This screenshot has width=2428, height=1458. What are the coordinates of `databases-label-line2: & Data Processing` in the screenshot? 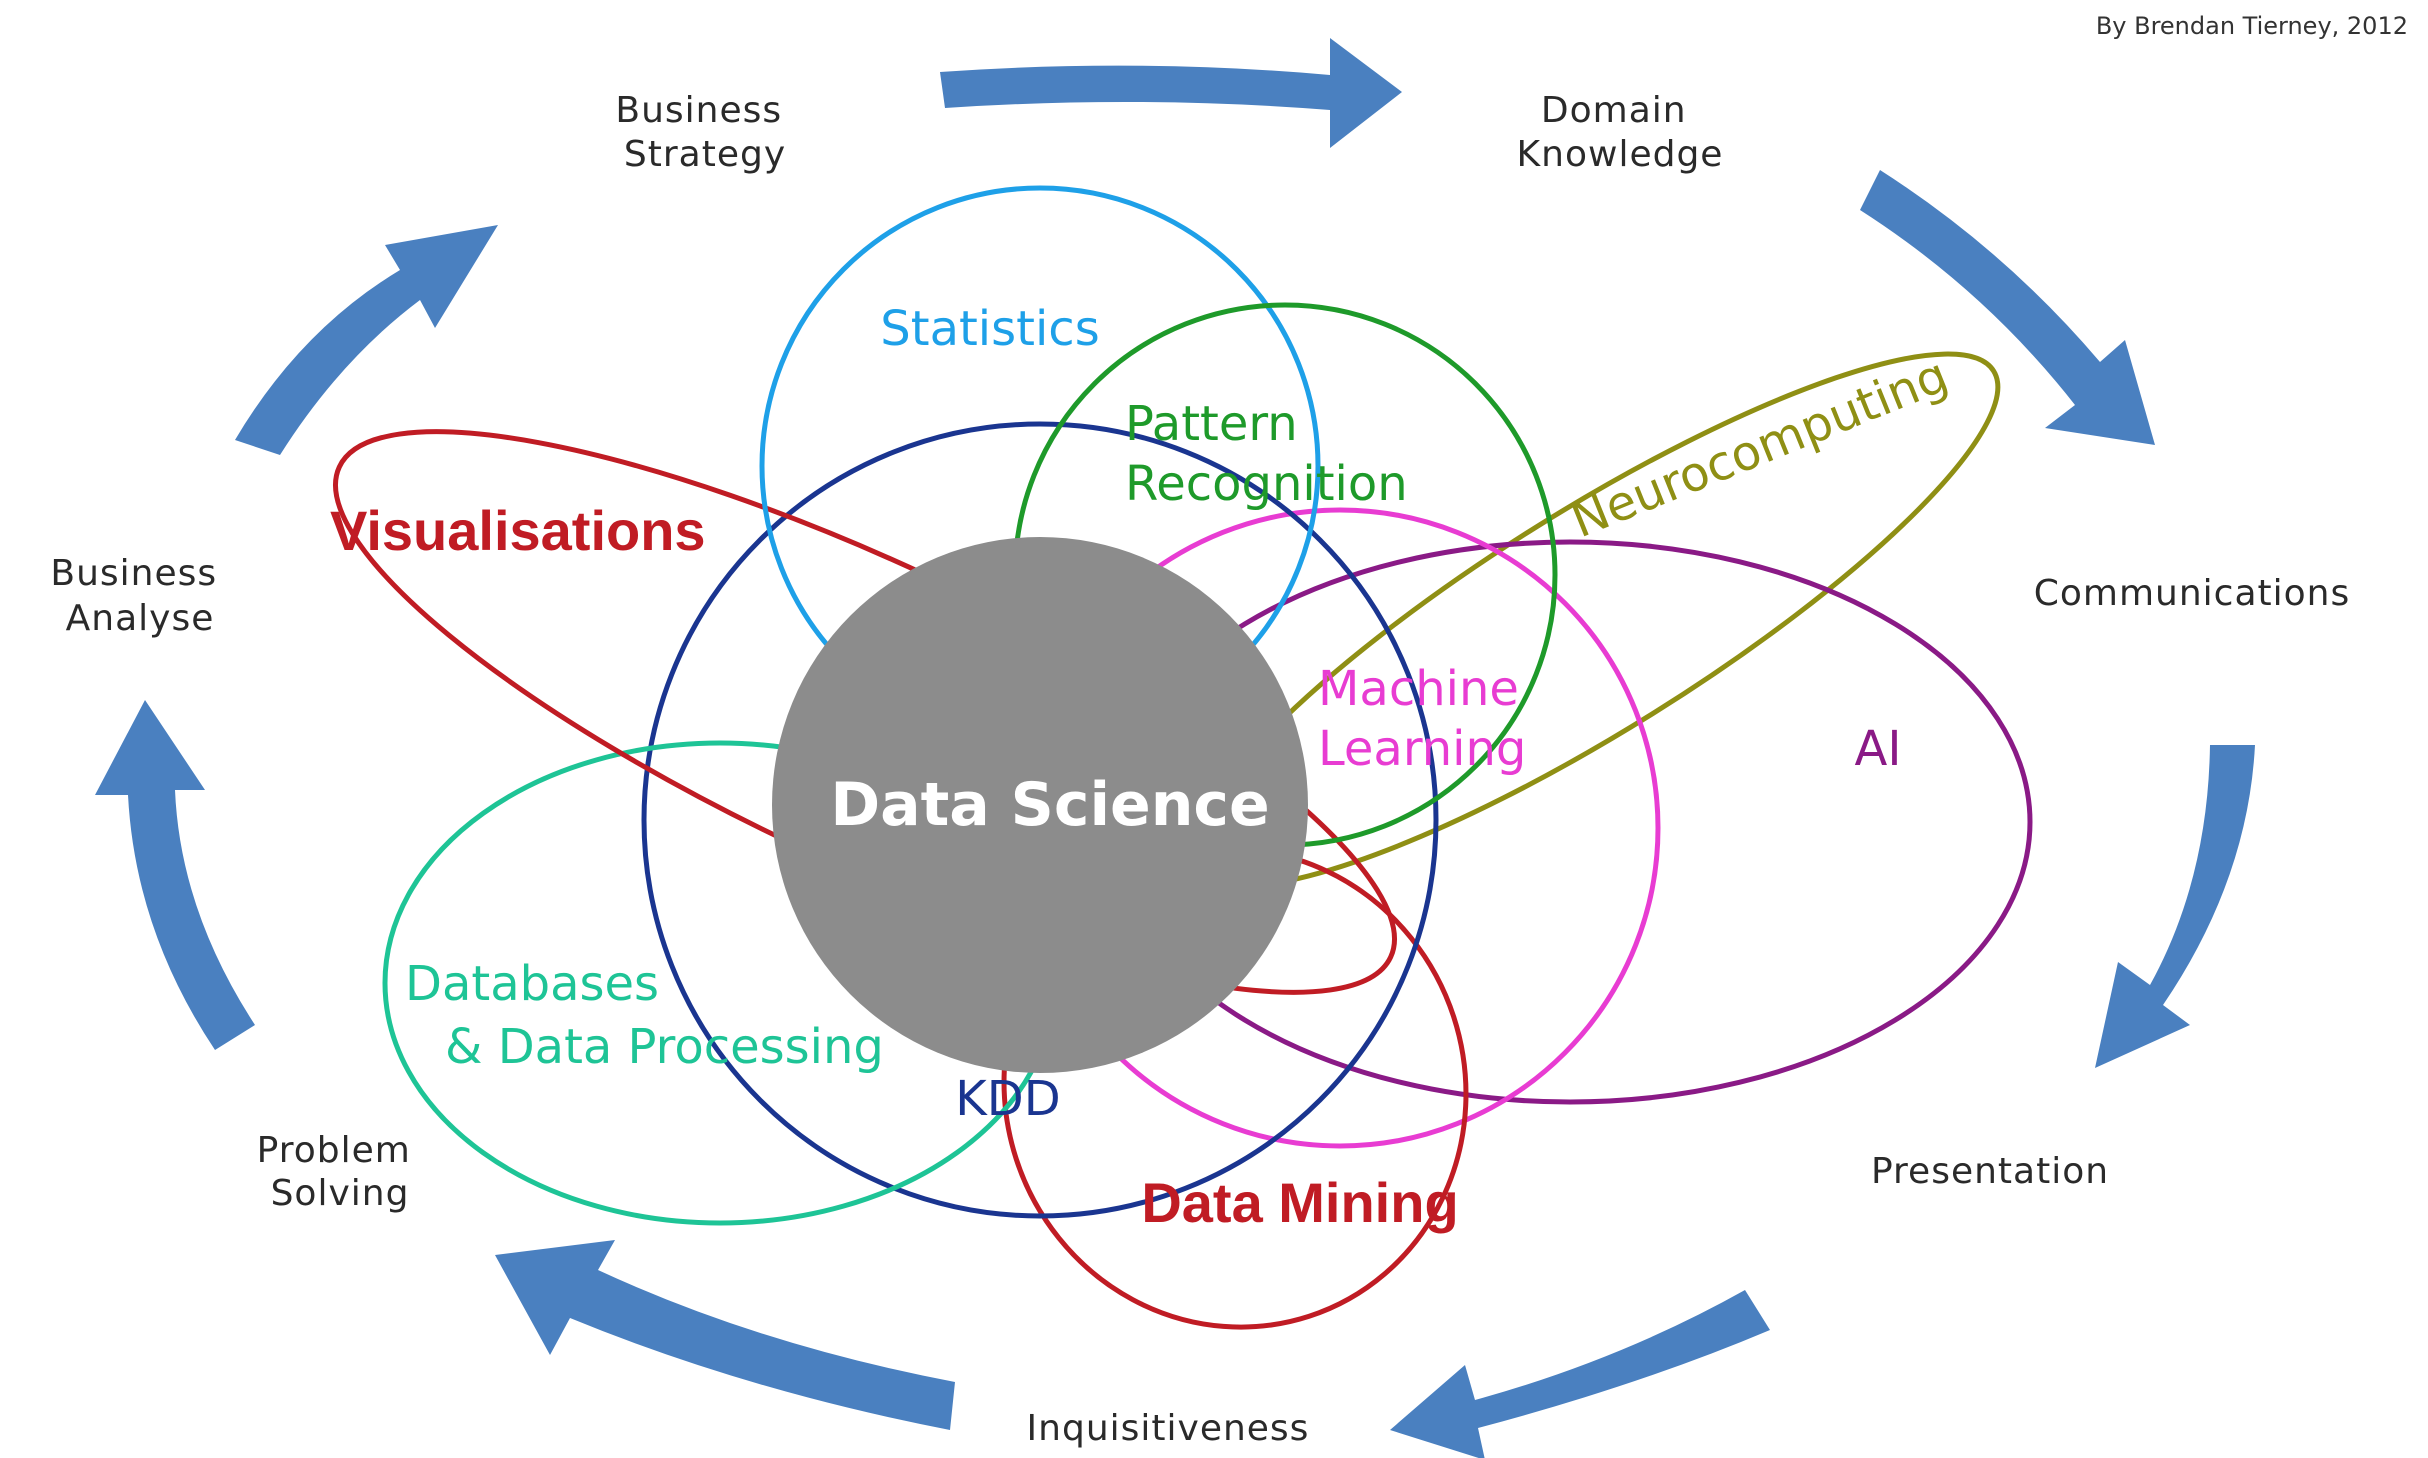 It's located at (664, 1047).